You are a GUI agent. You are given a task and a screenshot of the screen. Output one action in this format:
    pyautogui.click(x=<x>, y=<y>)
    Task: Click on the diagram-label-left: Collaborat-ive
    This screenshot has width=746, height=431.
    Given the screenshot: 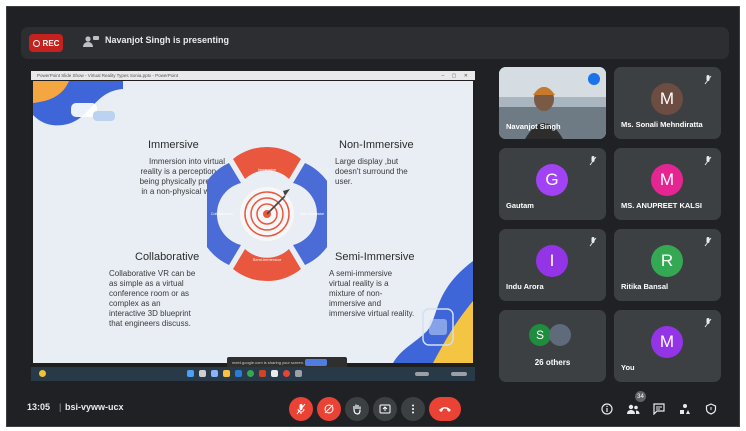 What is the action you would take?
    pyautogui.click(x=222, y=214)
    